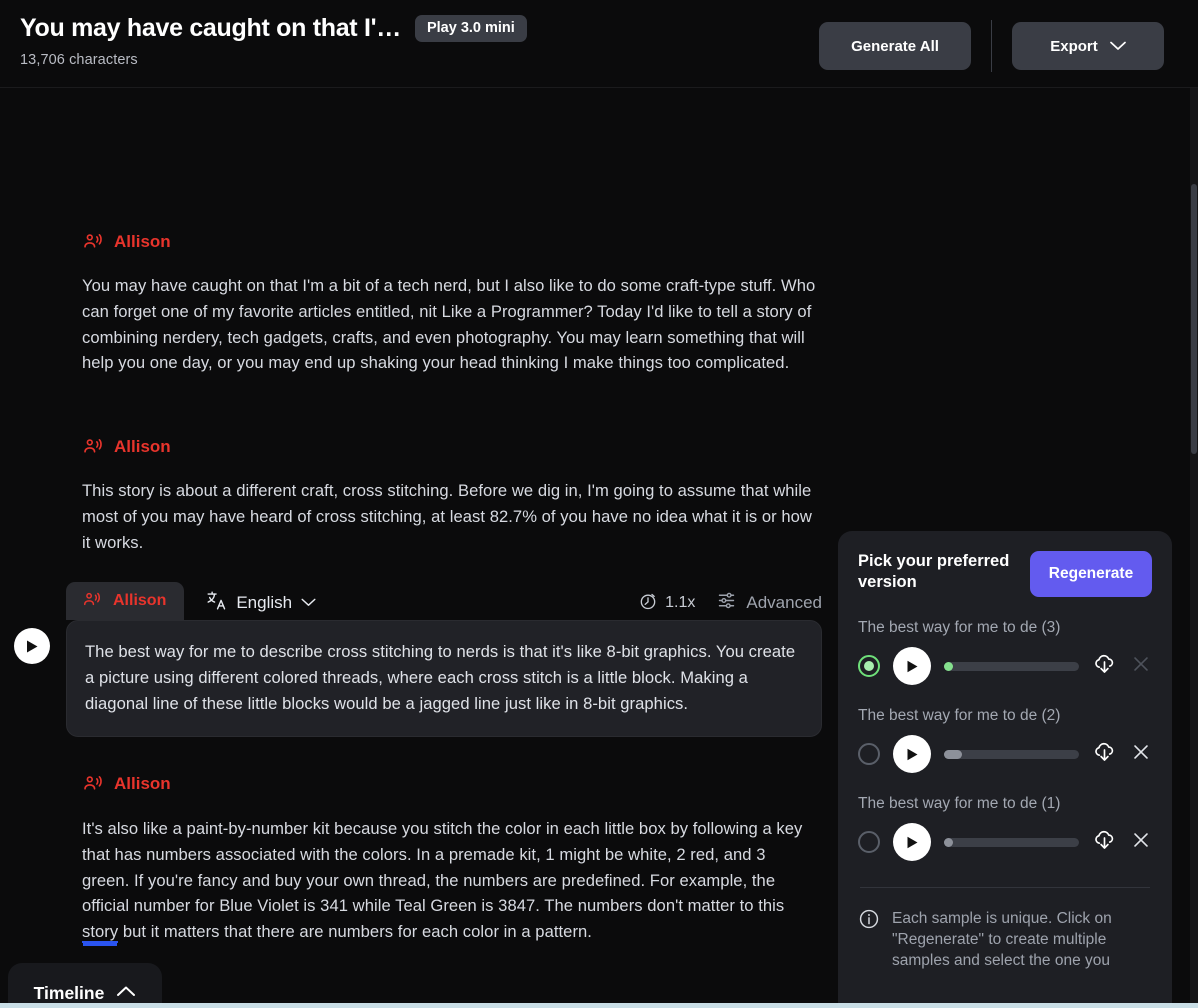 The image size is (1198, 1008). I want to click on translate-icon, so click(216, 603).